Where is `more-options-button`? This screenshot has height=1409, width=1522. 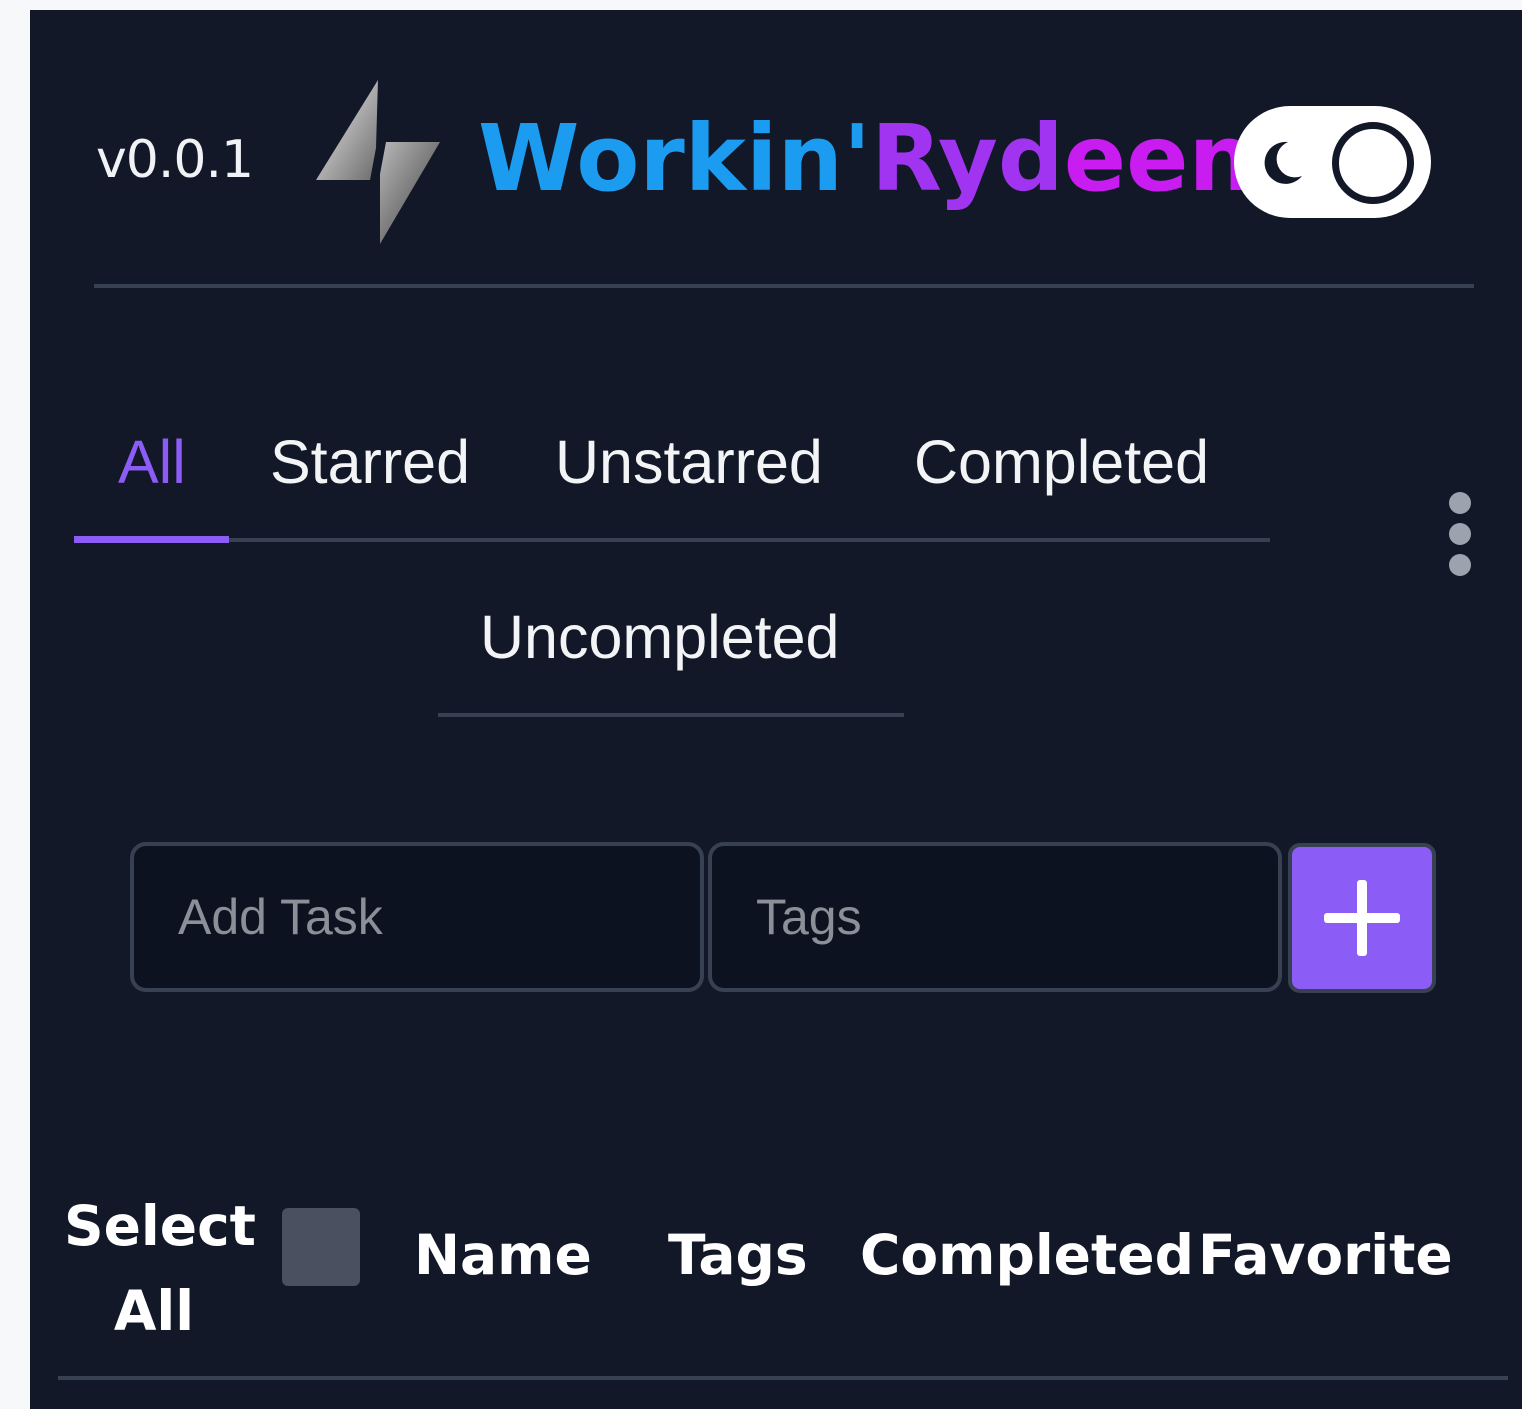
more-options-button is located at coordinates (1460, 536).